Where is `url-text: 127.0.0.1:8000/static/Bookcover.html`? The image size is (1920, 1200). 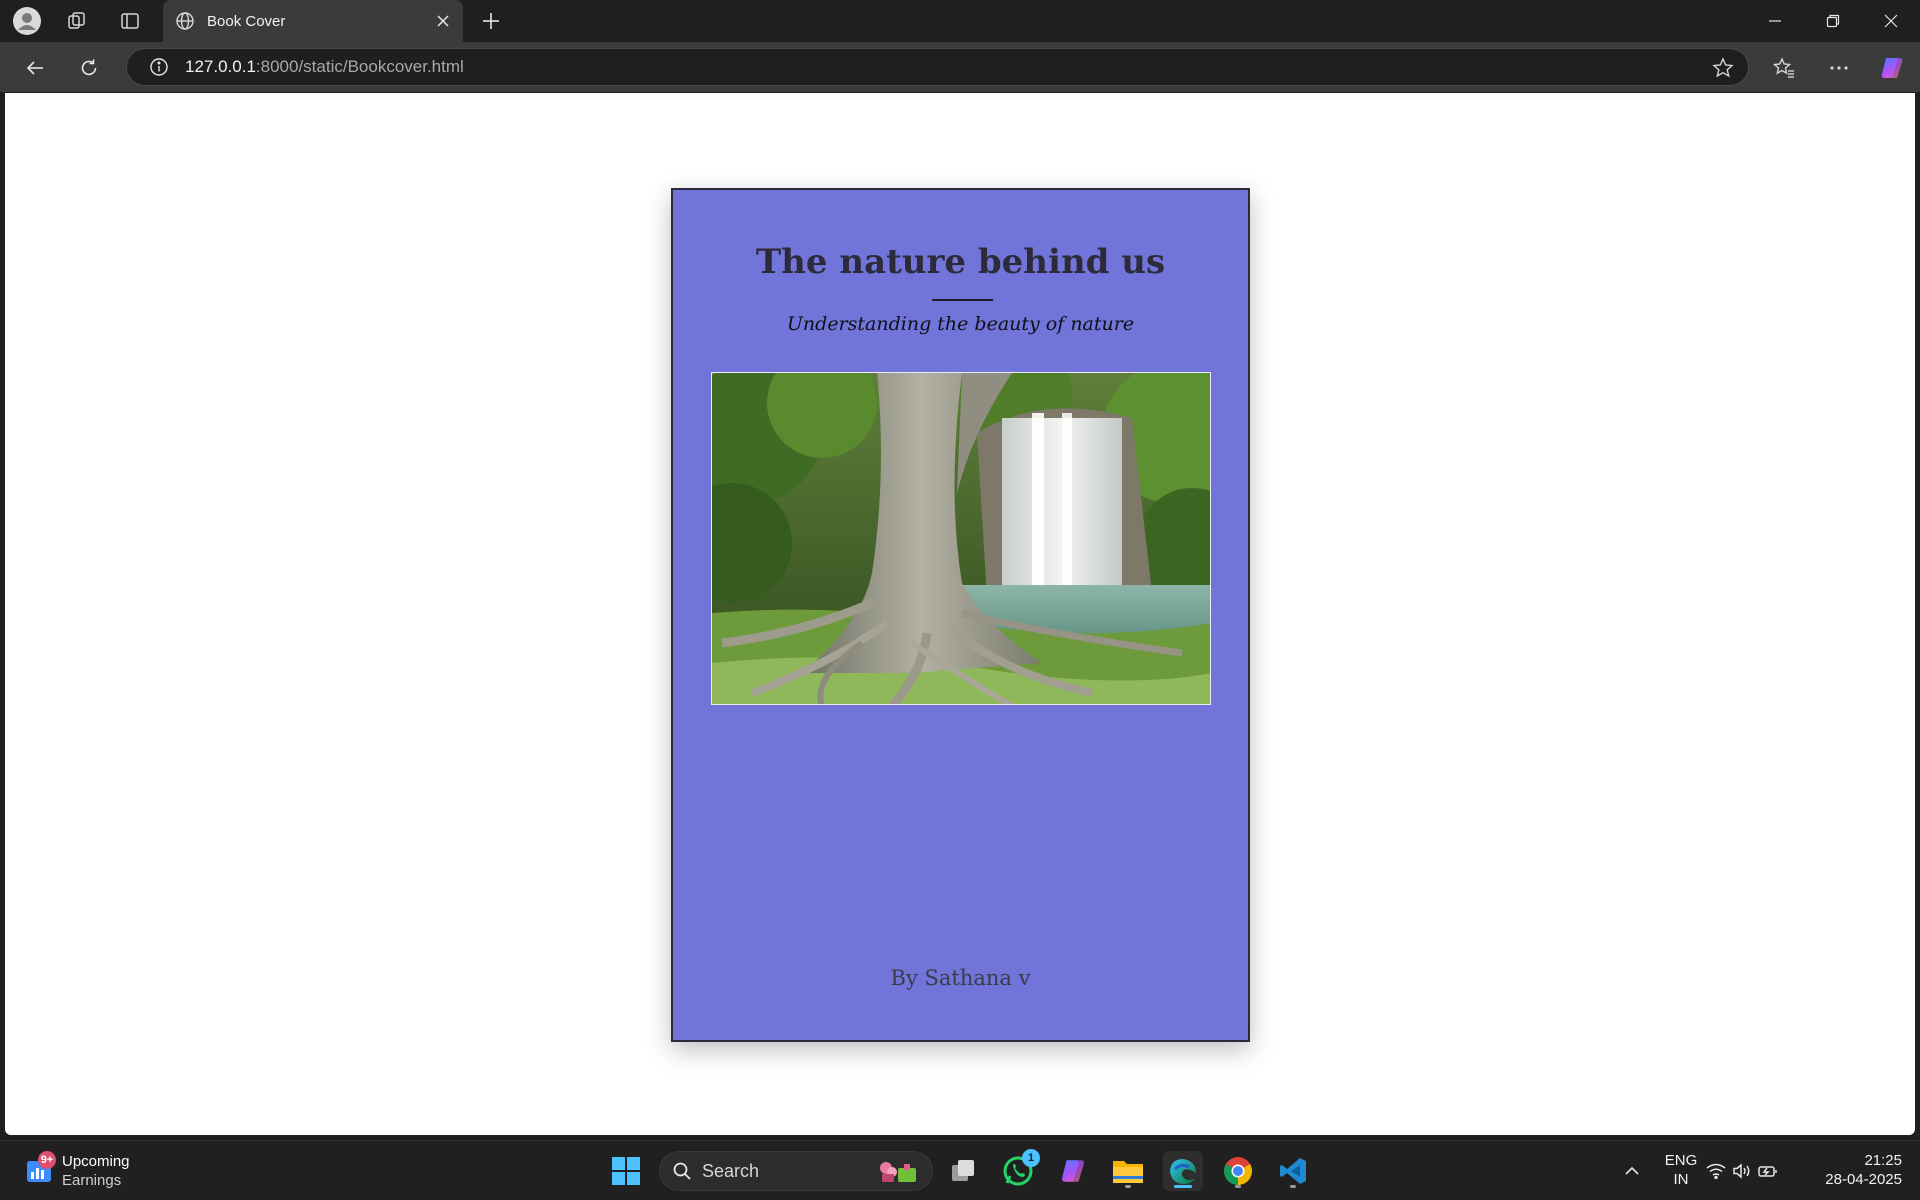
url-text: 127.0.0.1:8000/static/Bookcover.html is located at coordinates (324, 67).